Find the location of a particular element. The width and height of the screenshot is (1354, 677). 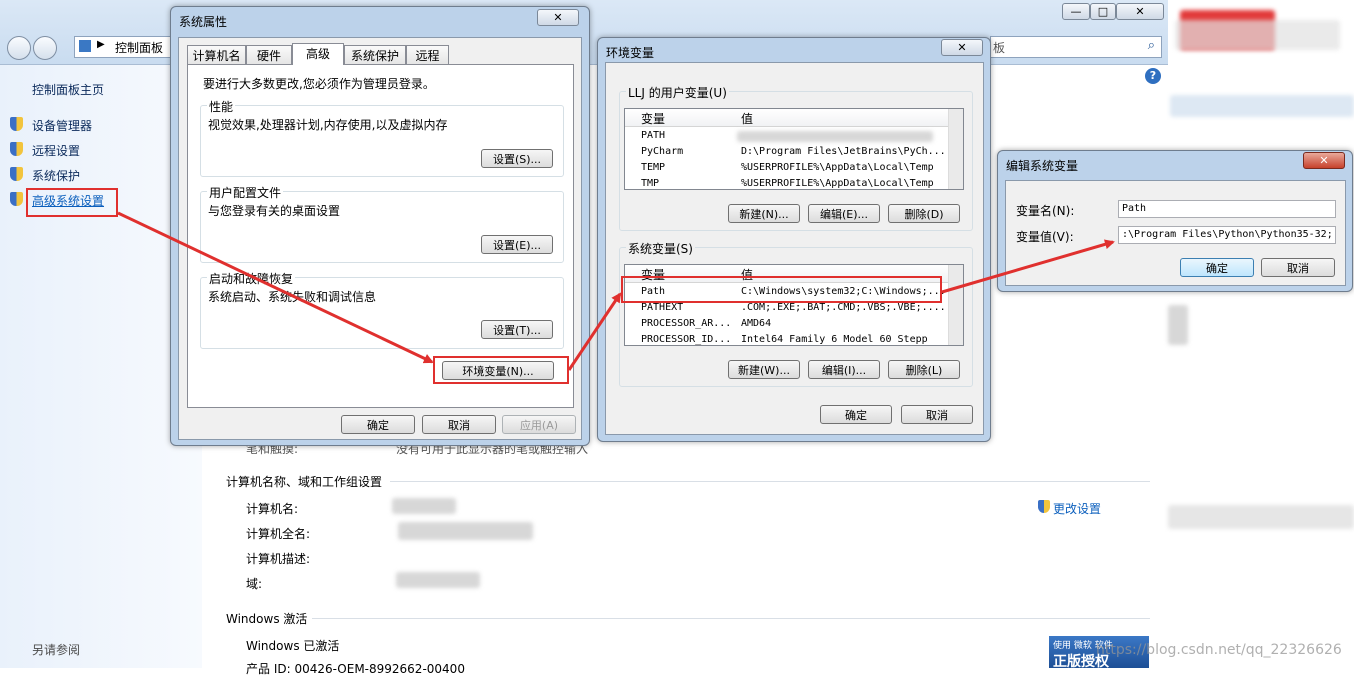

help-icon: ? is located at coordinates (1153, 76).